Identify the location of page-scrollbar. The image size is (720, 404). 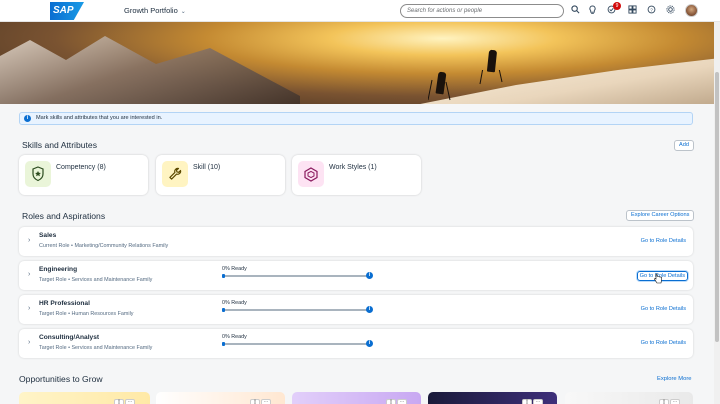
(717, 213).